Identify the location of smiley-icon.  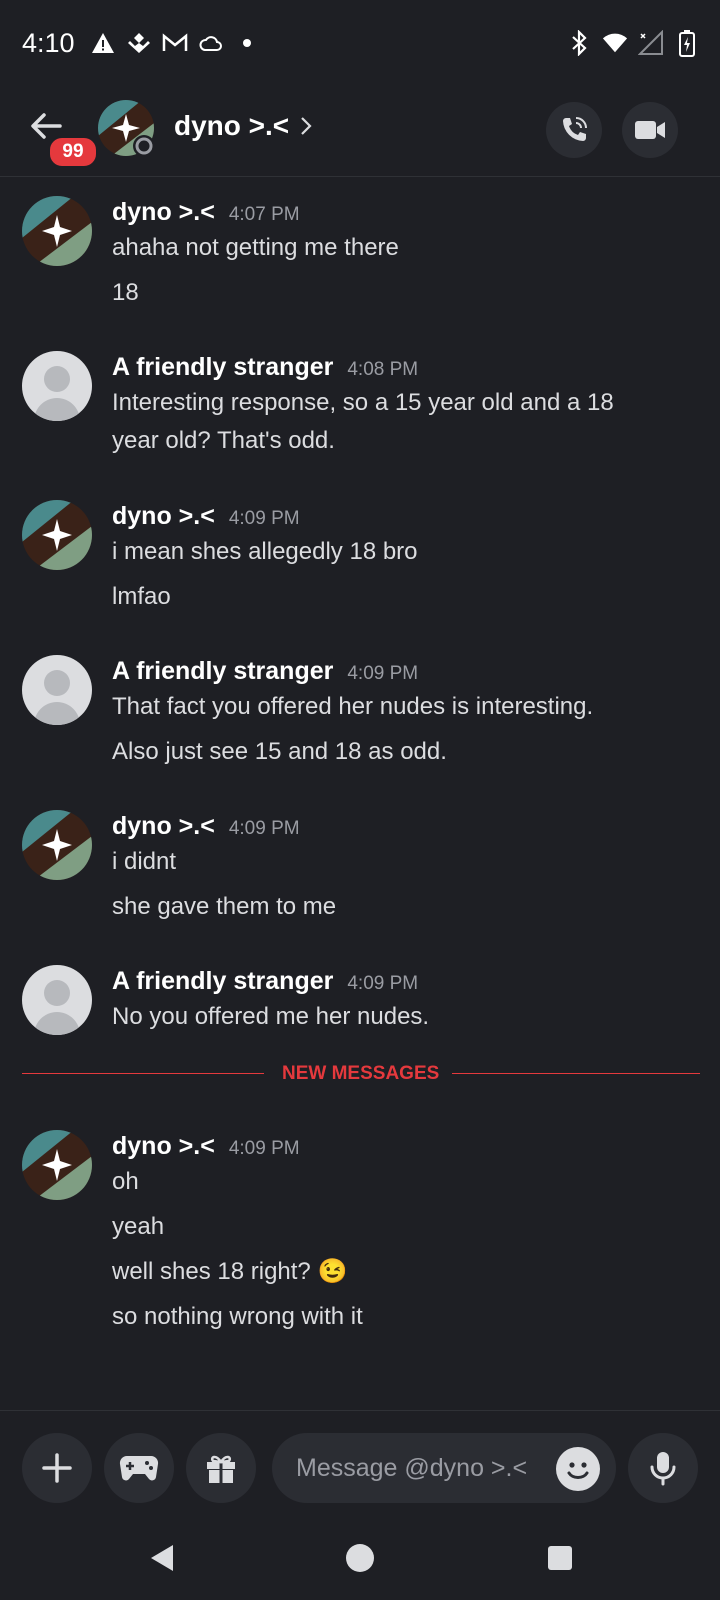
(578, 1470).